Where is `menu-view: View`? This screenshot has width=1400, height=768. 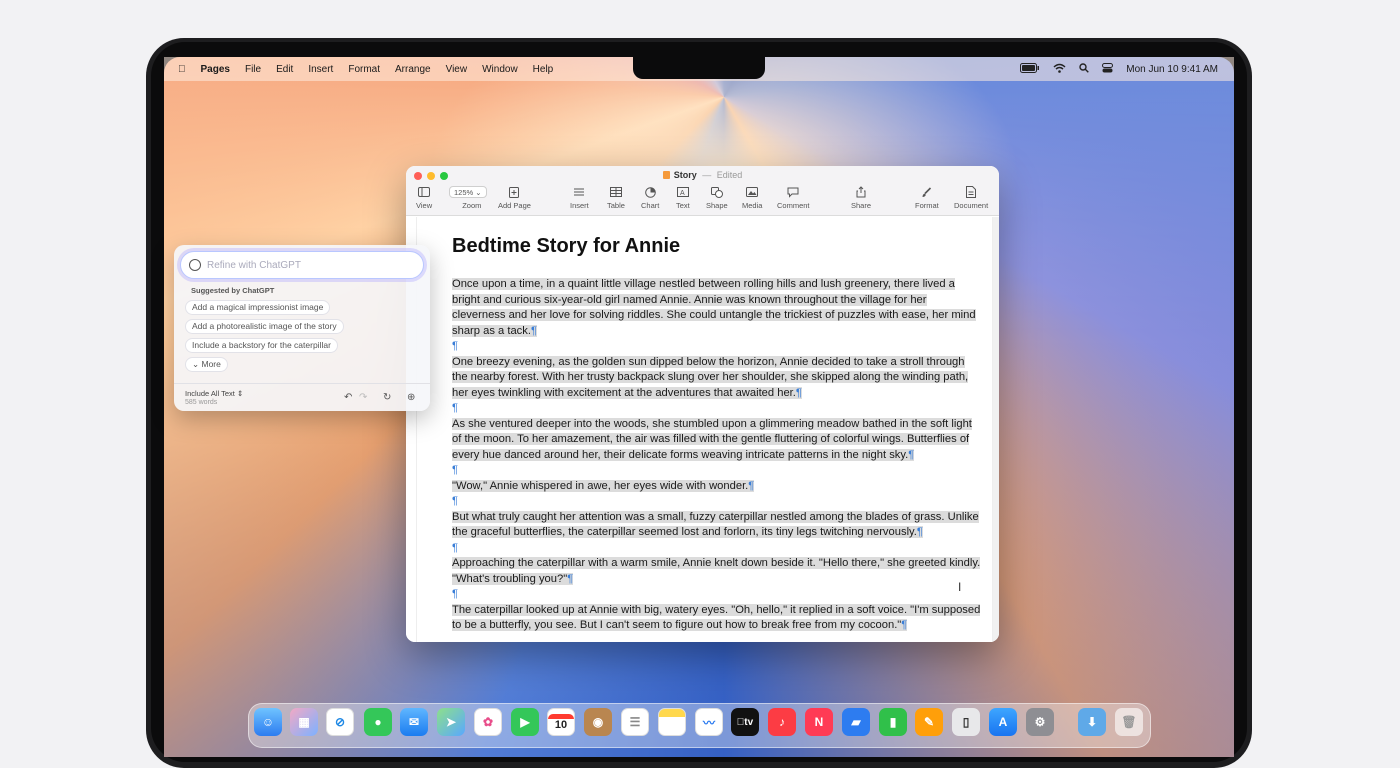 menu-view: View is located at coordinates (457, 69).